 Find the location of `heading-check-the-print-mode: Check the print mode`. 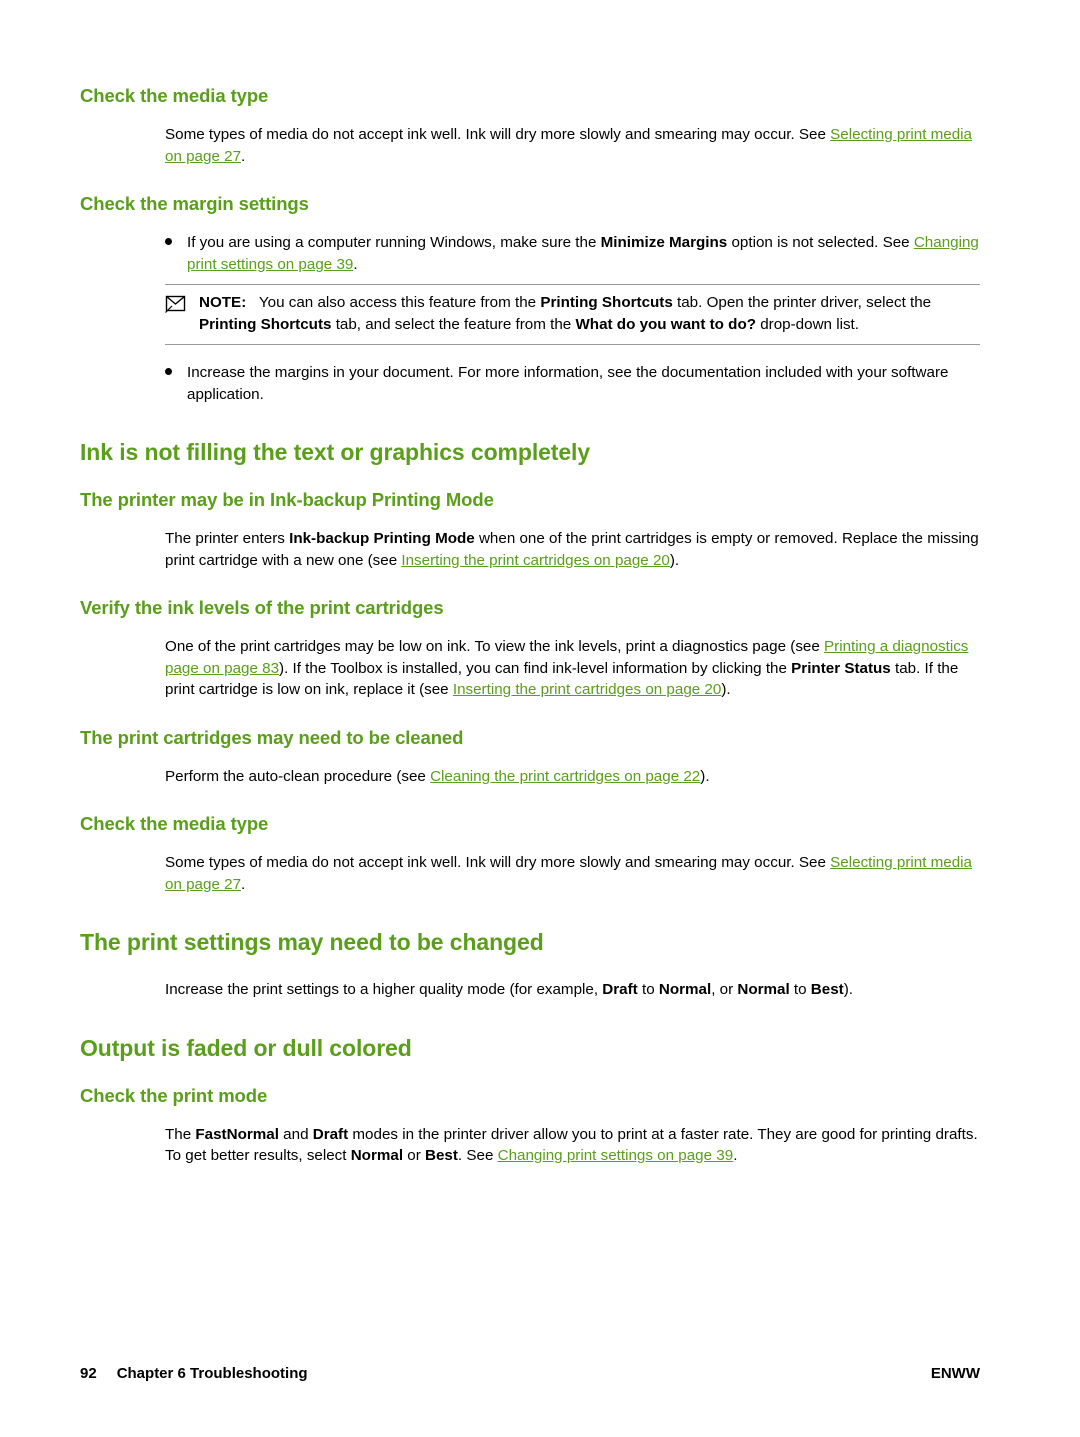

heading-check-the-print-mode: Check the print mode is located at coordinates (174, 1095).